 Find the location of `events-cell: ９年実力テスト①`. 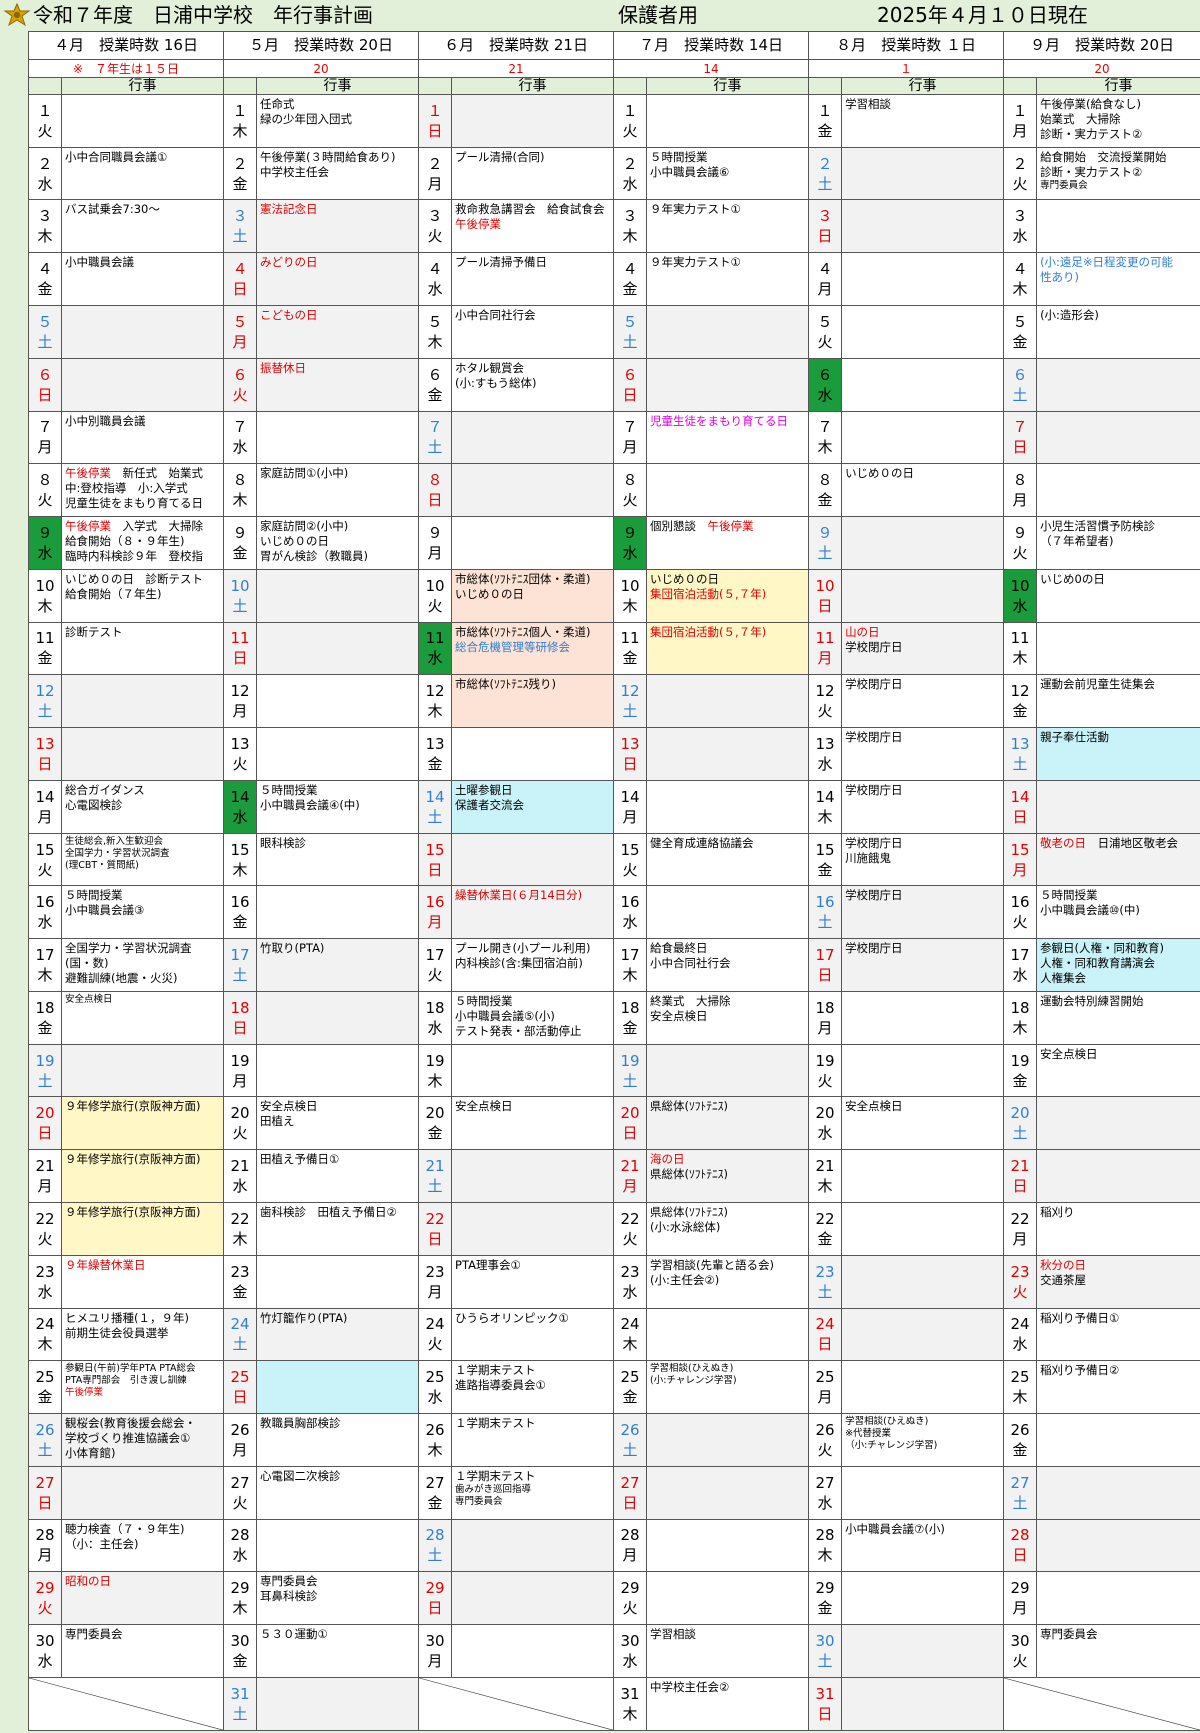

events-cell: ９年実力テスト① is located at coordinates (728, 279).